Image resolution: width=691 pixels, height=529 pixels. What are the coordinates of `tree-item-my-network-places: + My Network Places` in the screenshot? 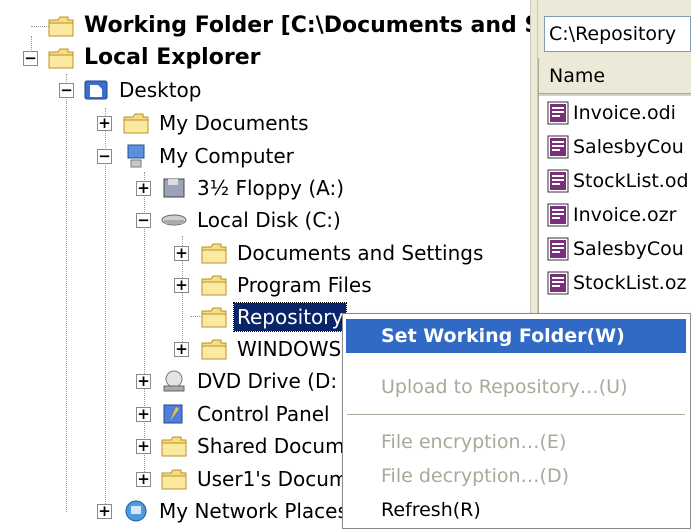 It's located at (220, 511).